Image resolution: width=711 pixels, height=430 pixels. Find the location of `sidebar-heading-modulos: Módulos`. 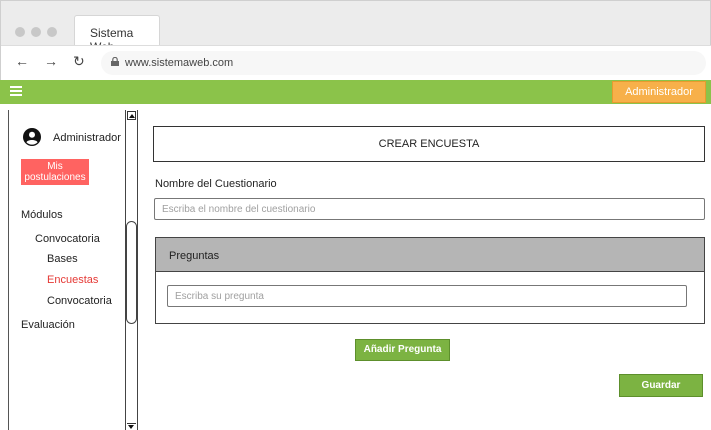

sidebar-heading-modulos: Módulos is located at coordinates (42, 215).